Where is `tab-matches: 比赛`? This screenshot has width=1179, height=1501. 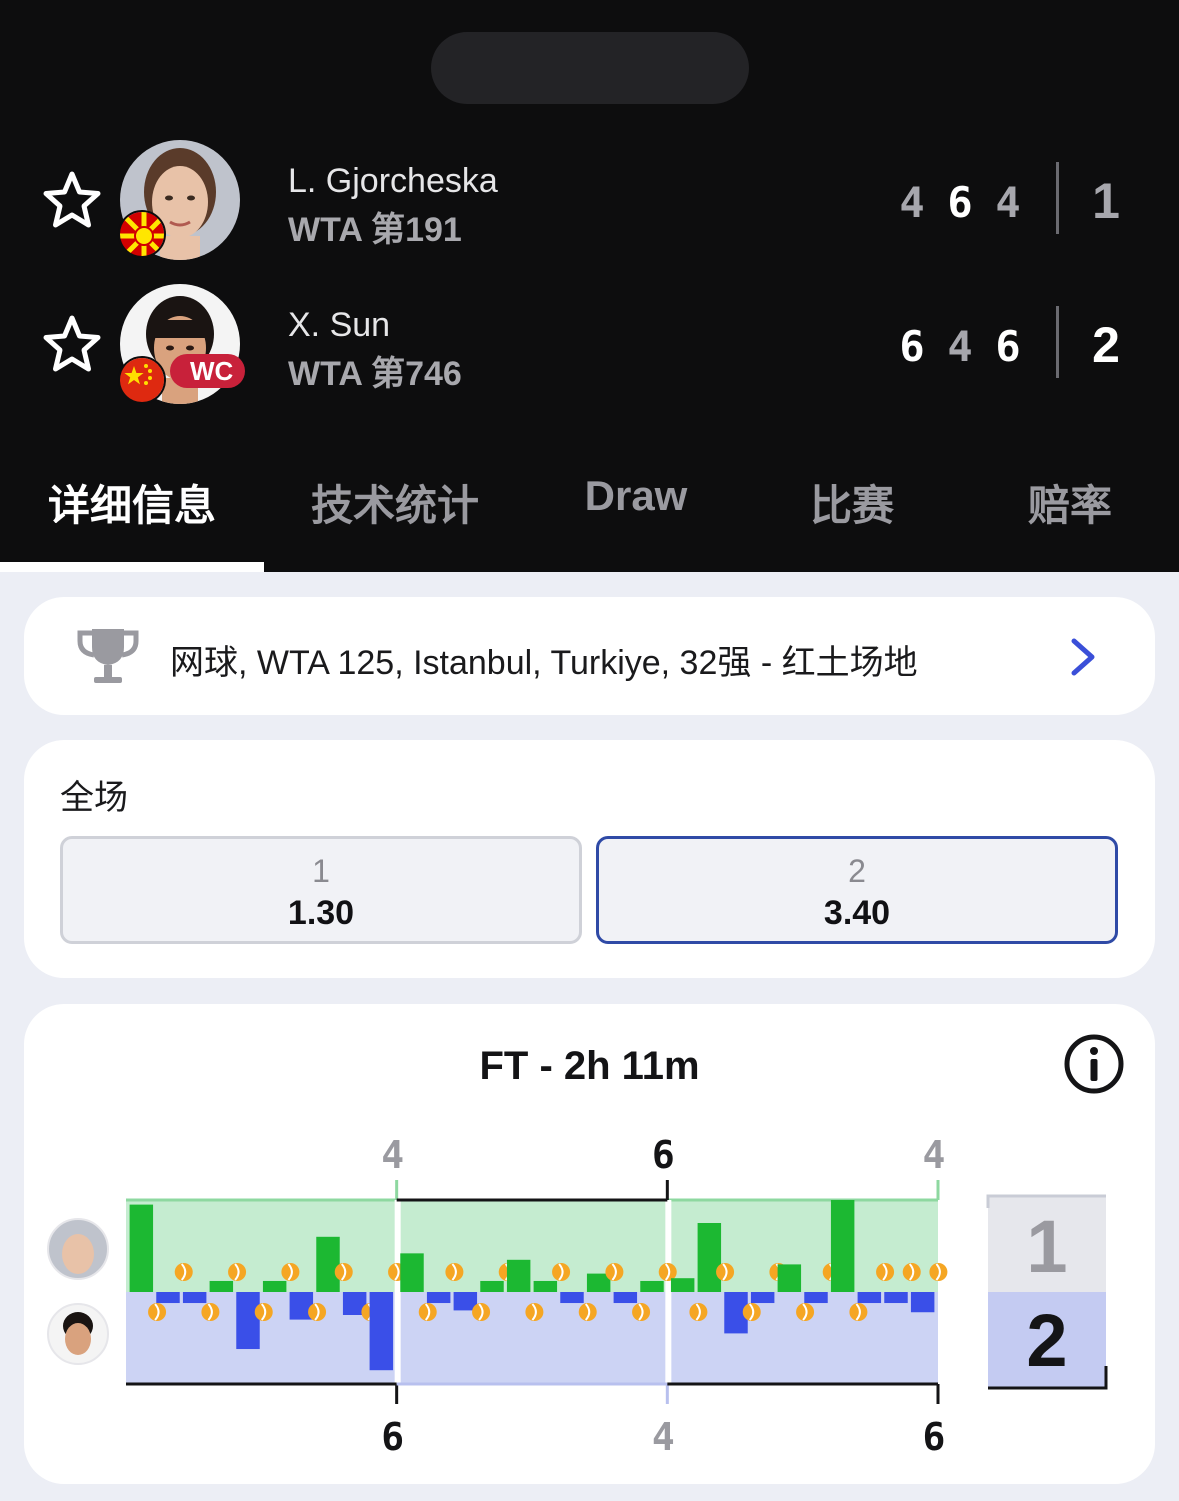
tab-matches: 比赛 is located at coordinates (852, 502).